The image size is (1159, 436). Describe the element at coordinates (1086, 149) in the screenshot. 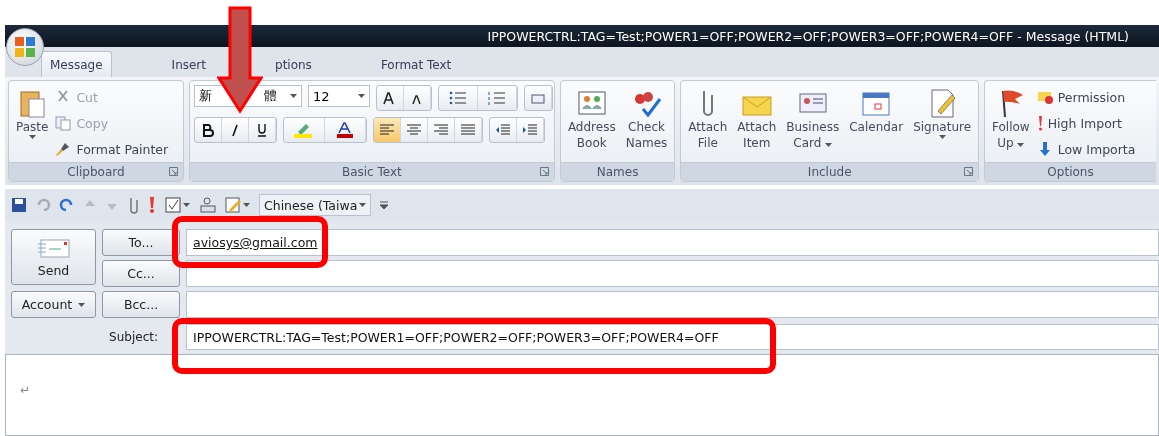

I see `ribbon-small-button: Low Importa` at that location.